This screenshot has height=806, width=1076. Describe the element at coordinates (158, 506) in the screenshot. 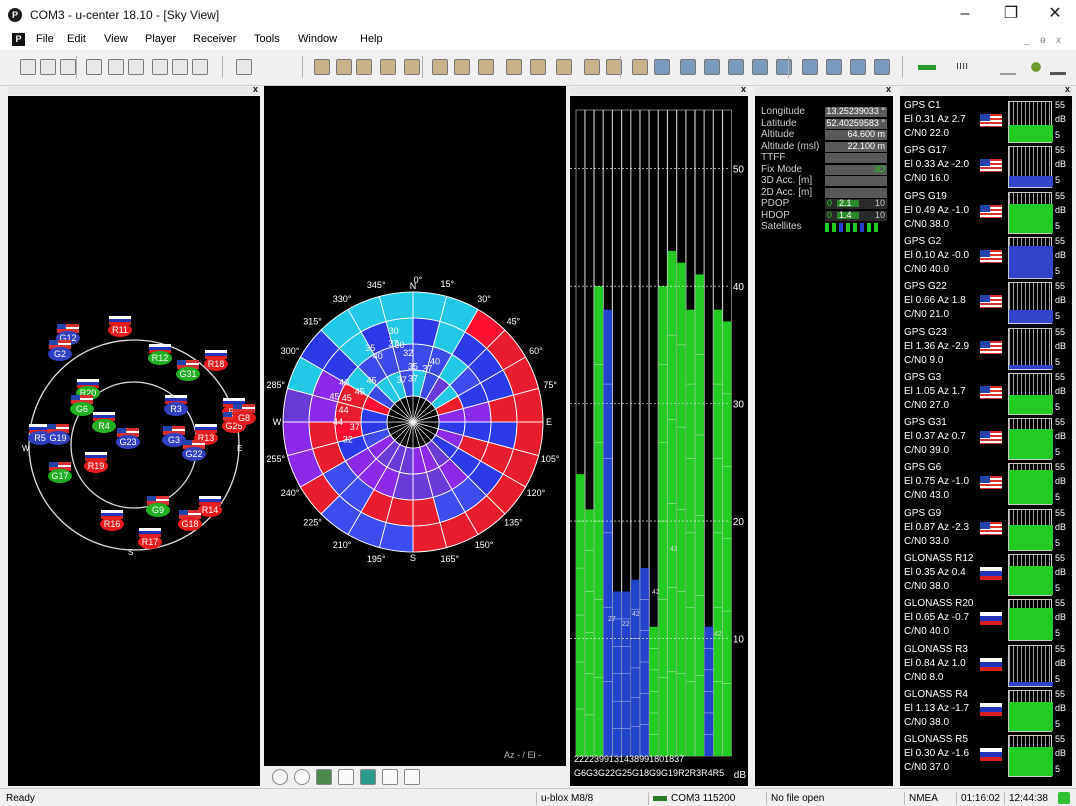

I see `satellite-G9: G9` at that location.